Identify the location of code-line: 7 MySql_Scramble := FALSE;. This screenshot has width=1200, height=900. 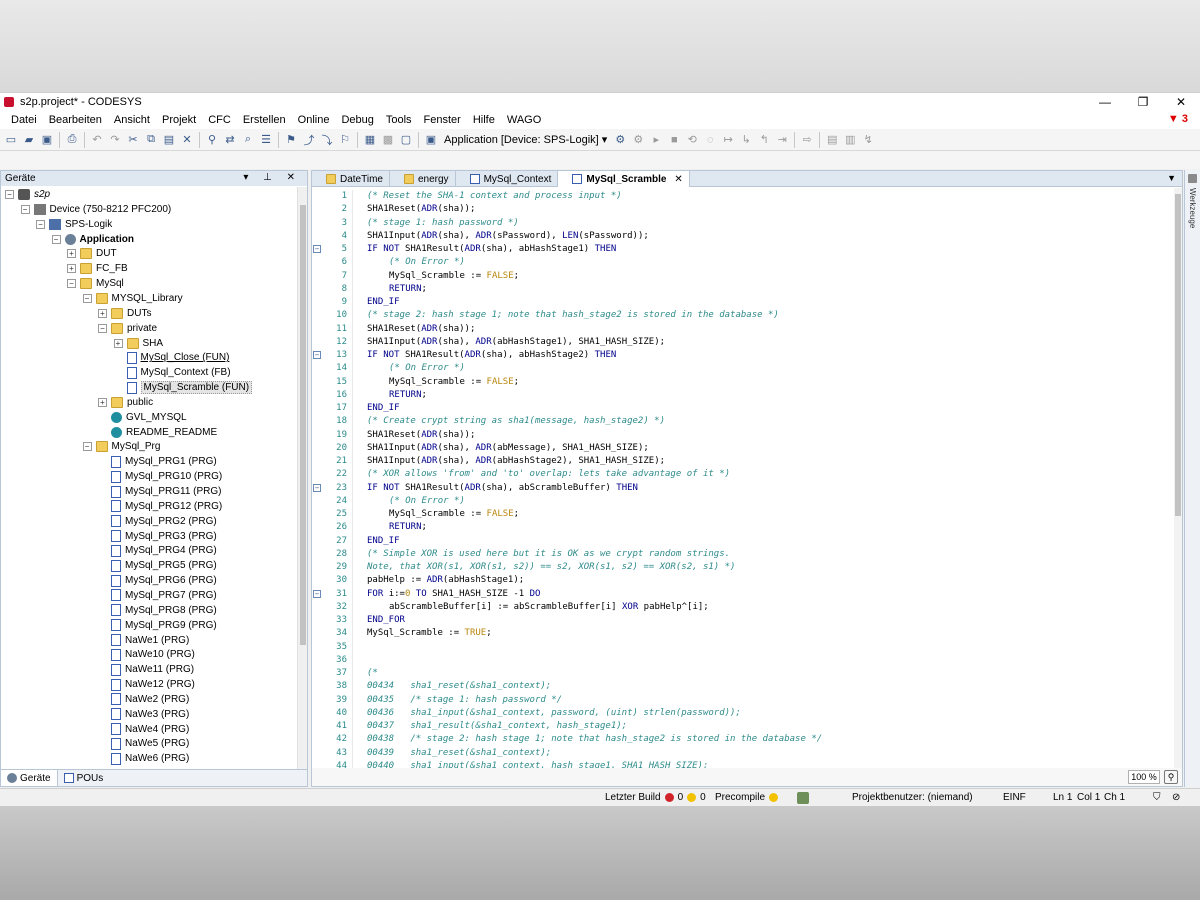
(743, 276).